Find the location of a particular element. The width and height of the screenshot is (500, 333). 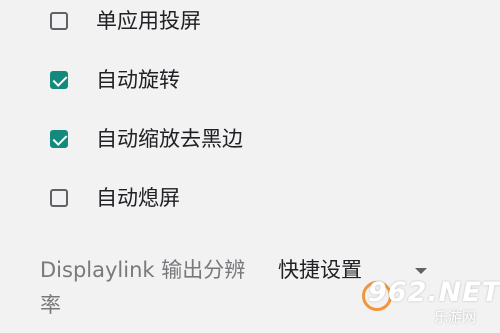

option-auto-scale-crop: 自动缩放去黑边 is located at coordinates (146, 139).